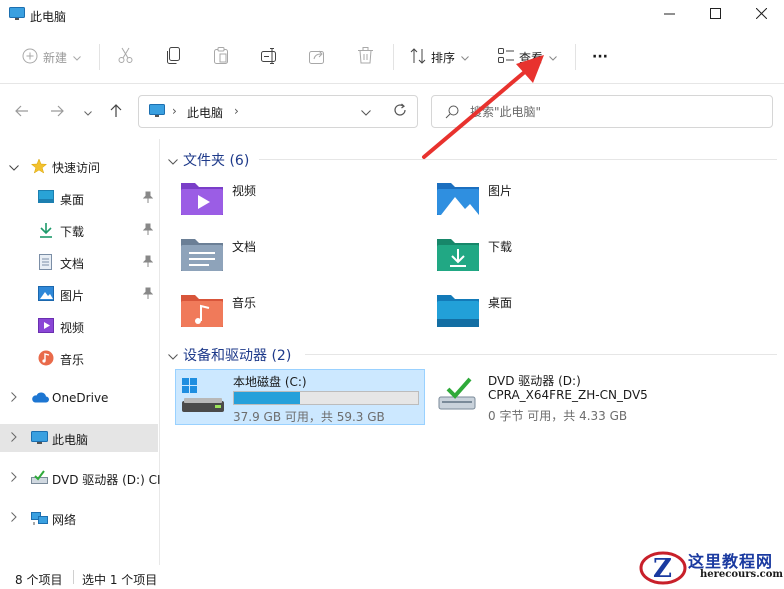  I want to click on selection-count: 选中 1 个项目, so click(120, 580).